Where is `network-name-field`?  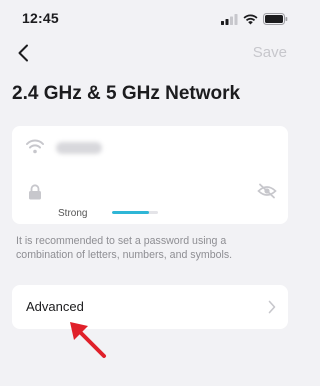
network-name-field is located at coordinates (79, 148).